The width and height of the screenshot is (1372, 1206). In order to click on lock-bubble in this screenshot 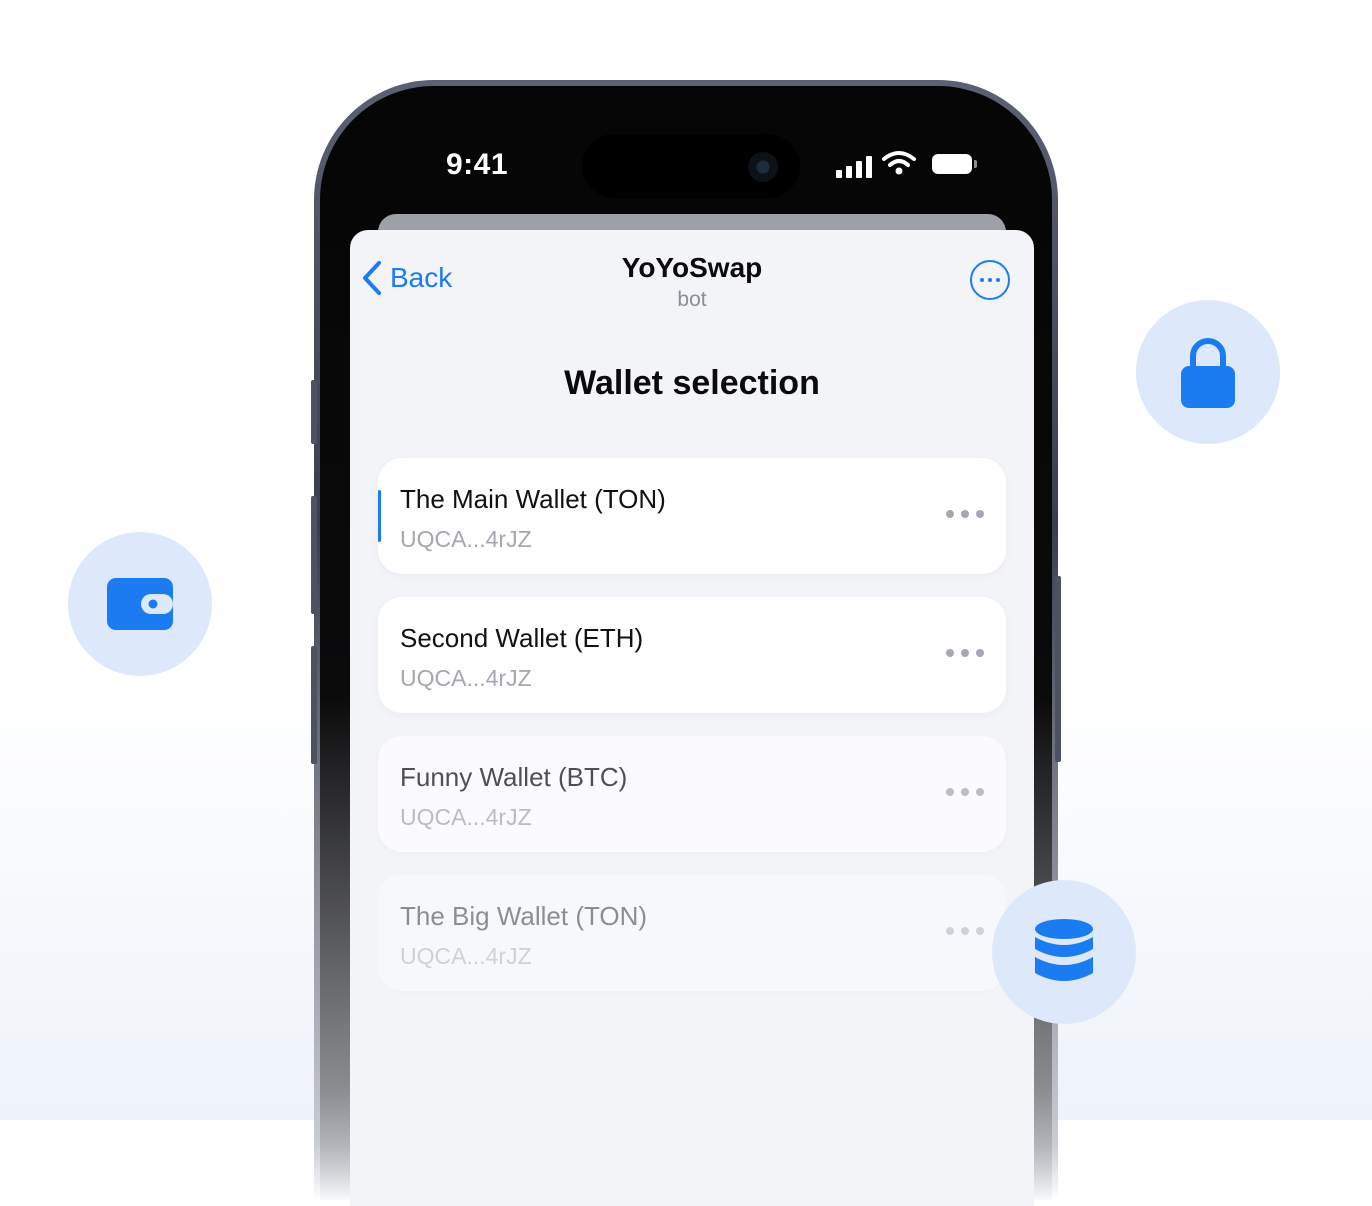, I will do `click(1208, 372)`.